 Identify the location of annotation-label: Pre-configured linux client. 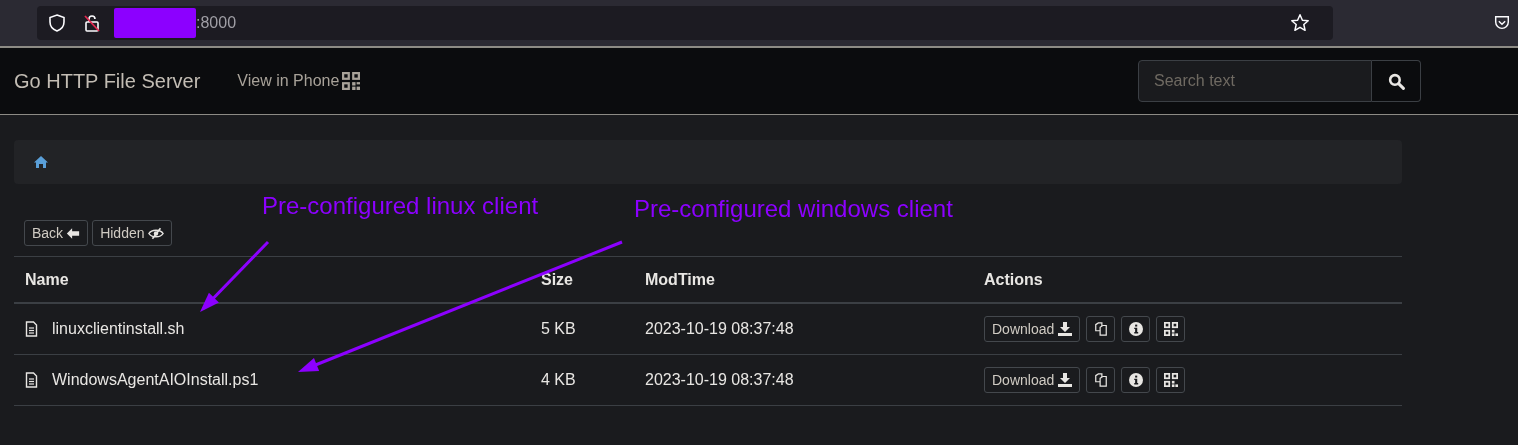
(400, 206).